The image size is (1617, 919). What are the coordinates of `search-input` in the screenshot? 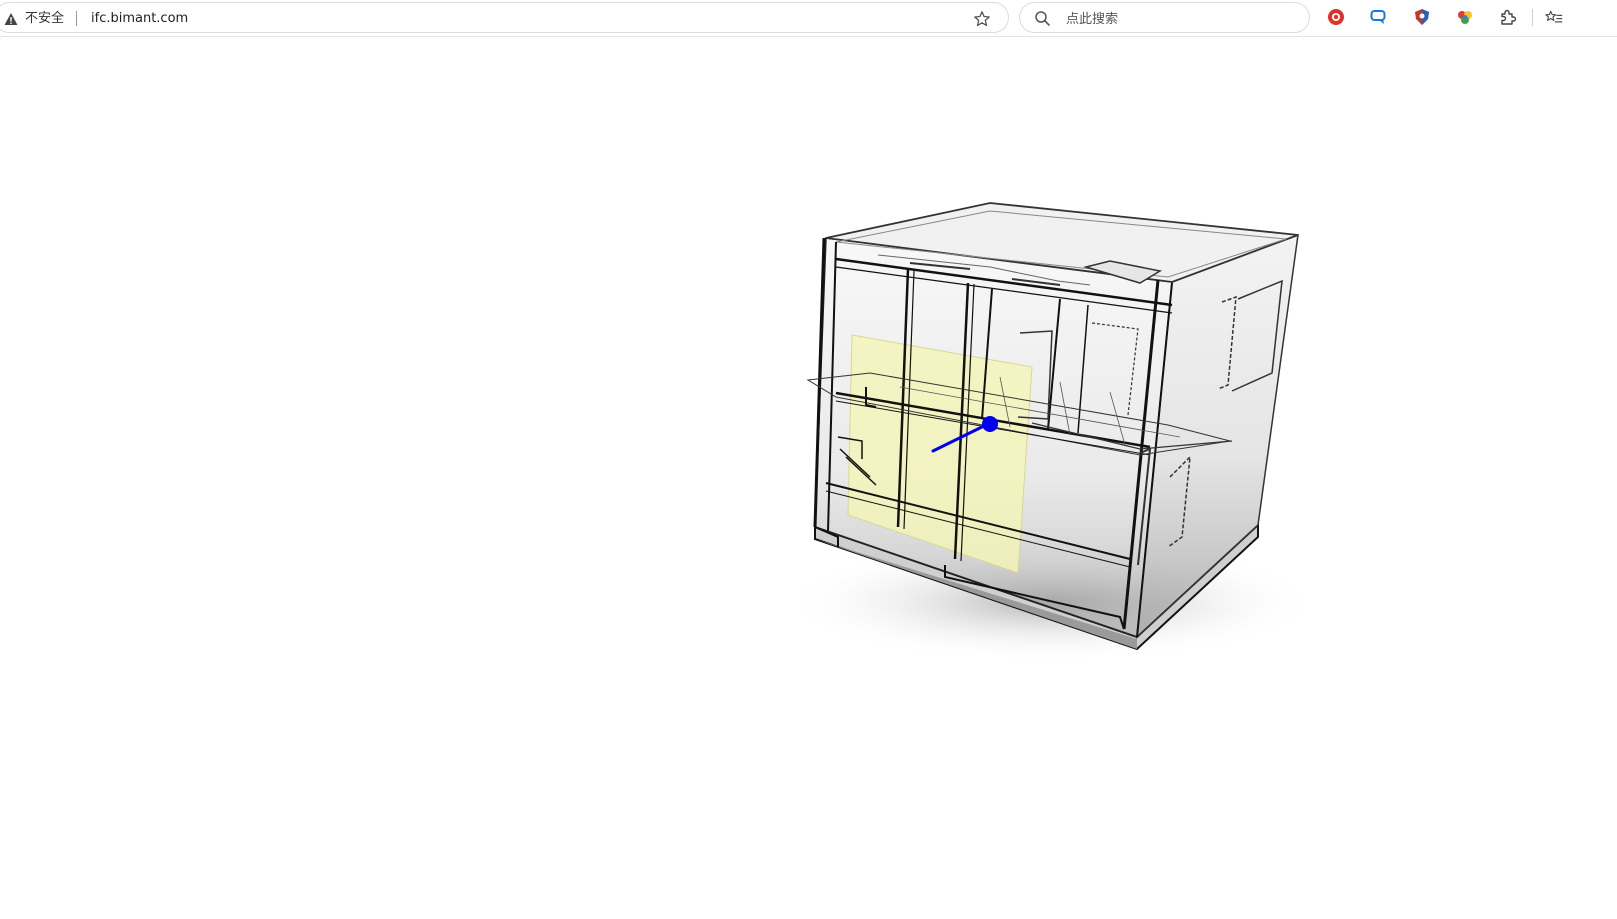 It's located at (1181, 19).